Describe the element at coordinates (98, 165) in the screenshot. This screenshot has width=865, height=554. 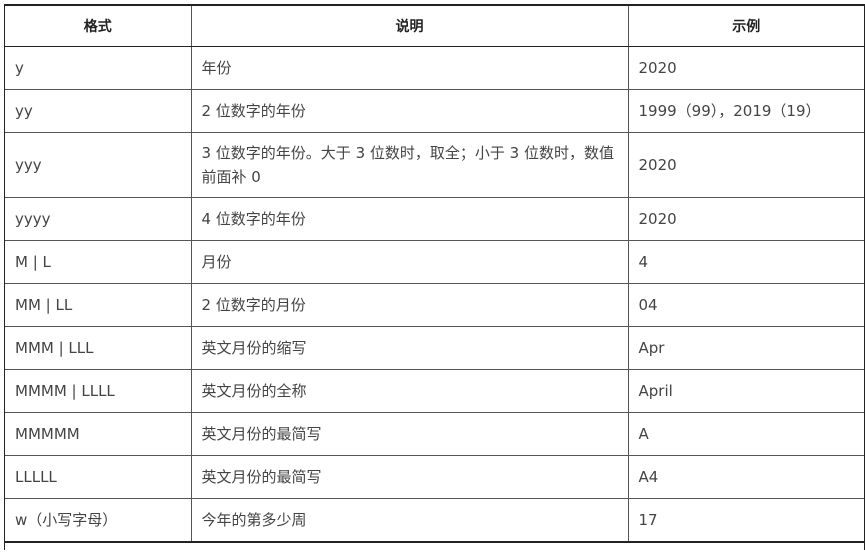
I see `format-cell: yyy` at that location.